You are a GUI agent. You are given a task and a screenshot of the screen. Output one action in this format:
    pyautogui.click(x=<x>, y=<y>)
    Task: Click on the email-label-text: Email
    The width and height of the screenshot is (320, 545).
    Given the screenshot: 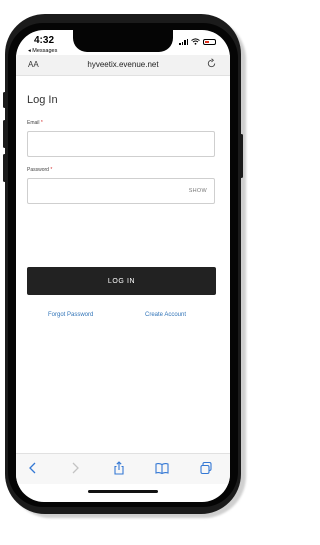 What is the action you would take?
    pyautogui.click(x=33, y=123)
    